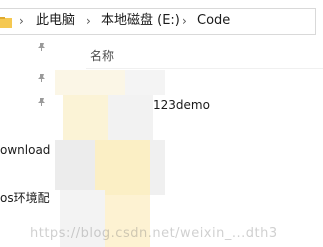 The width and height of the screenshot is (323, 247). Describe the element at coordinates (25, 150) in the screenshot. I see `nav-item-downloads: ownload` at that location.